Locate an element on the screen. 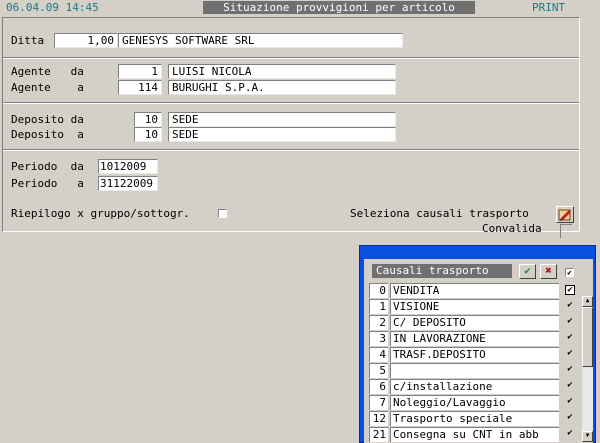 The width and height of the screenshot is (600, 443). causale-description: Noleggio/Lavaggio is located at coordinates (474, 402).